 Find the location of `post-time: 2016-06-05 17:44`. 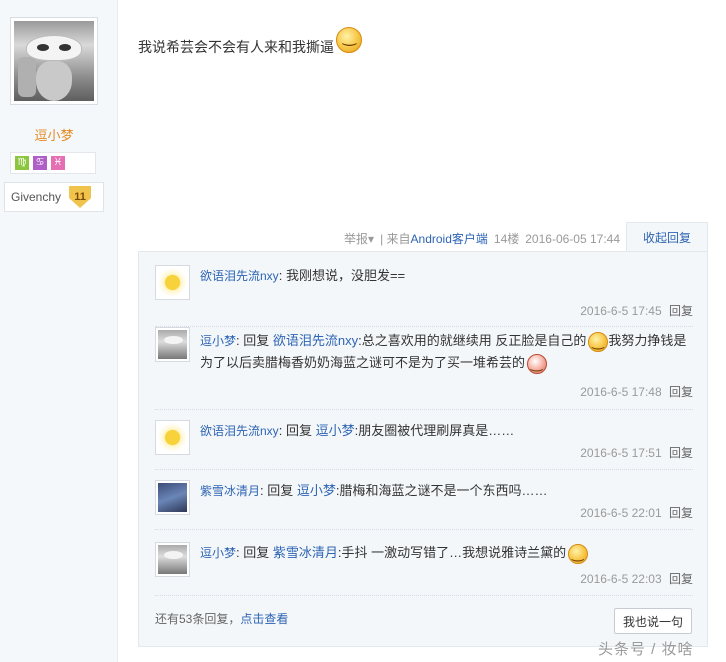

post-time: 2016-06-05 17:44 is located at coordinates (572, 238).